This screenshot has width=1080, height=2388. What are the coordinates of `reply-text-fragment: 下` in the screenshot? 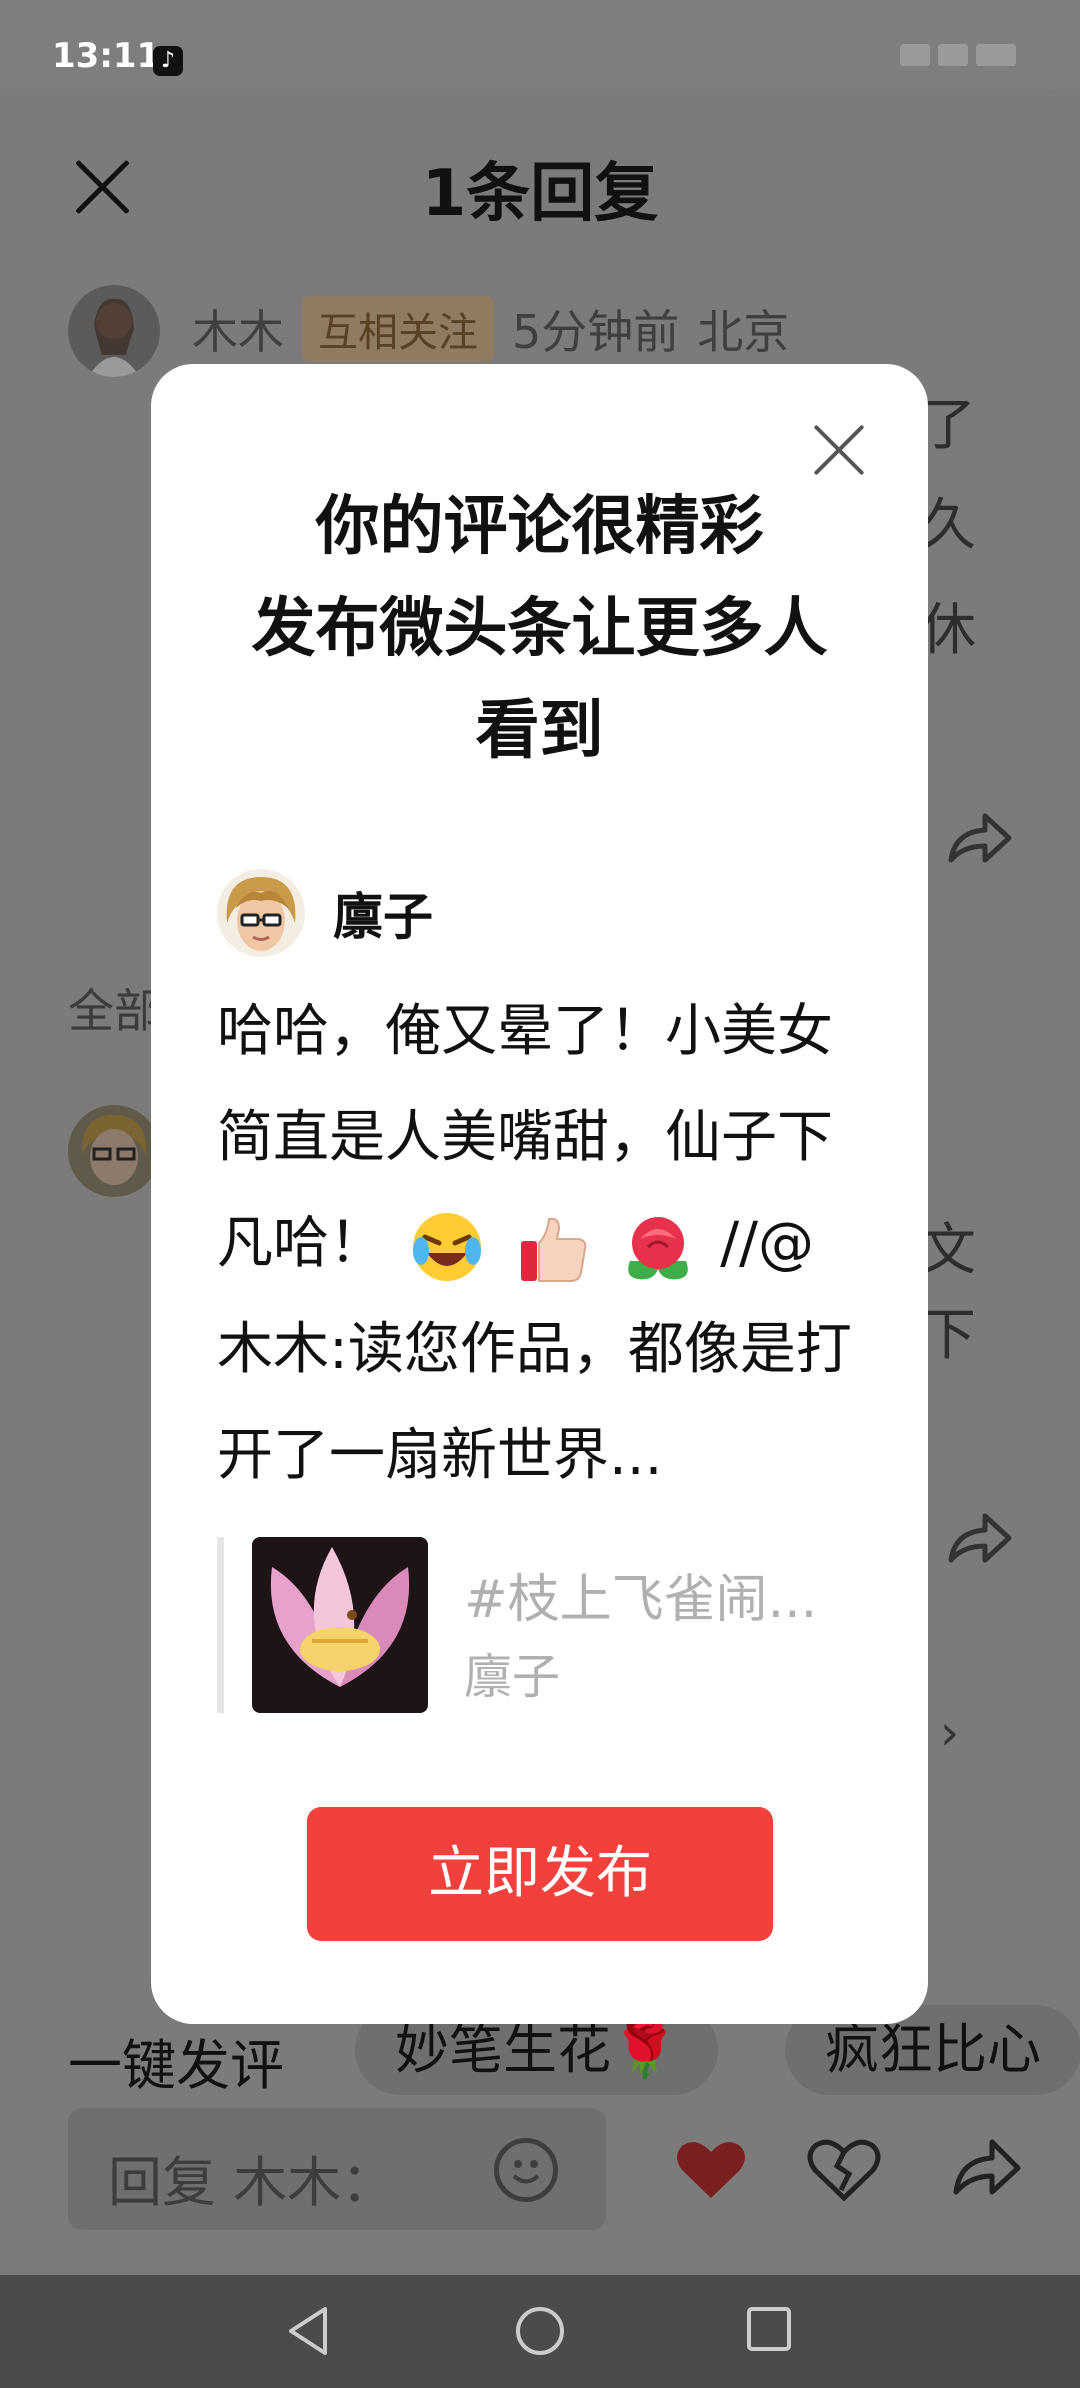 It's located at (948, 1335).